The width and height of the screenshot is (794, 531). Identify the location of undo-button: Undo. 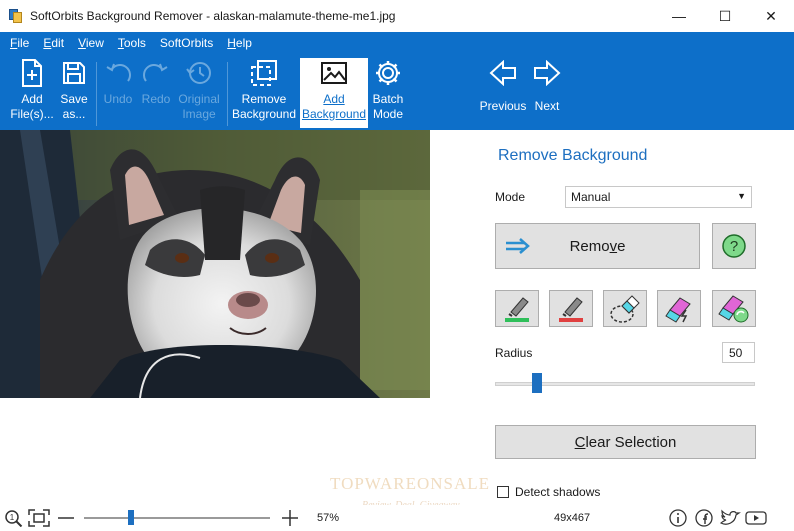
(118, 93).